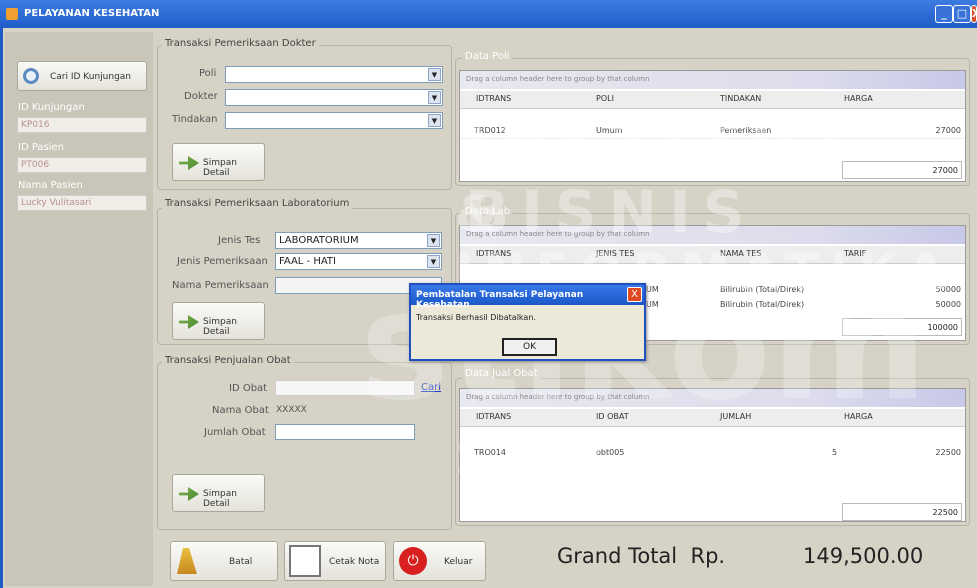  Describe the element at coordinates (220, 285) in the screenshot. I see `exam-name-label: Nama Pemeriksaan` at that location.